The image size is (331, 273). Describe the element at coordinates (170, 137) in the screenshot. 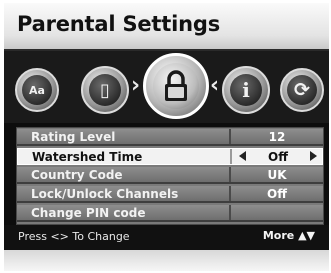

I see `rating-level-row: Rating Level 12` at that location.